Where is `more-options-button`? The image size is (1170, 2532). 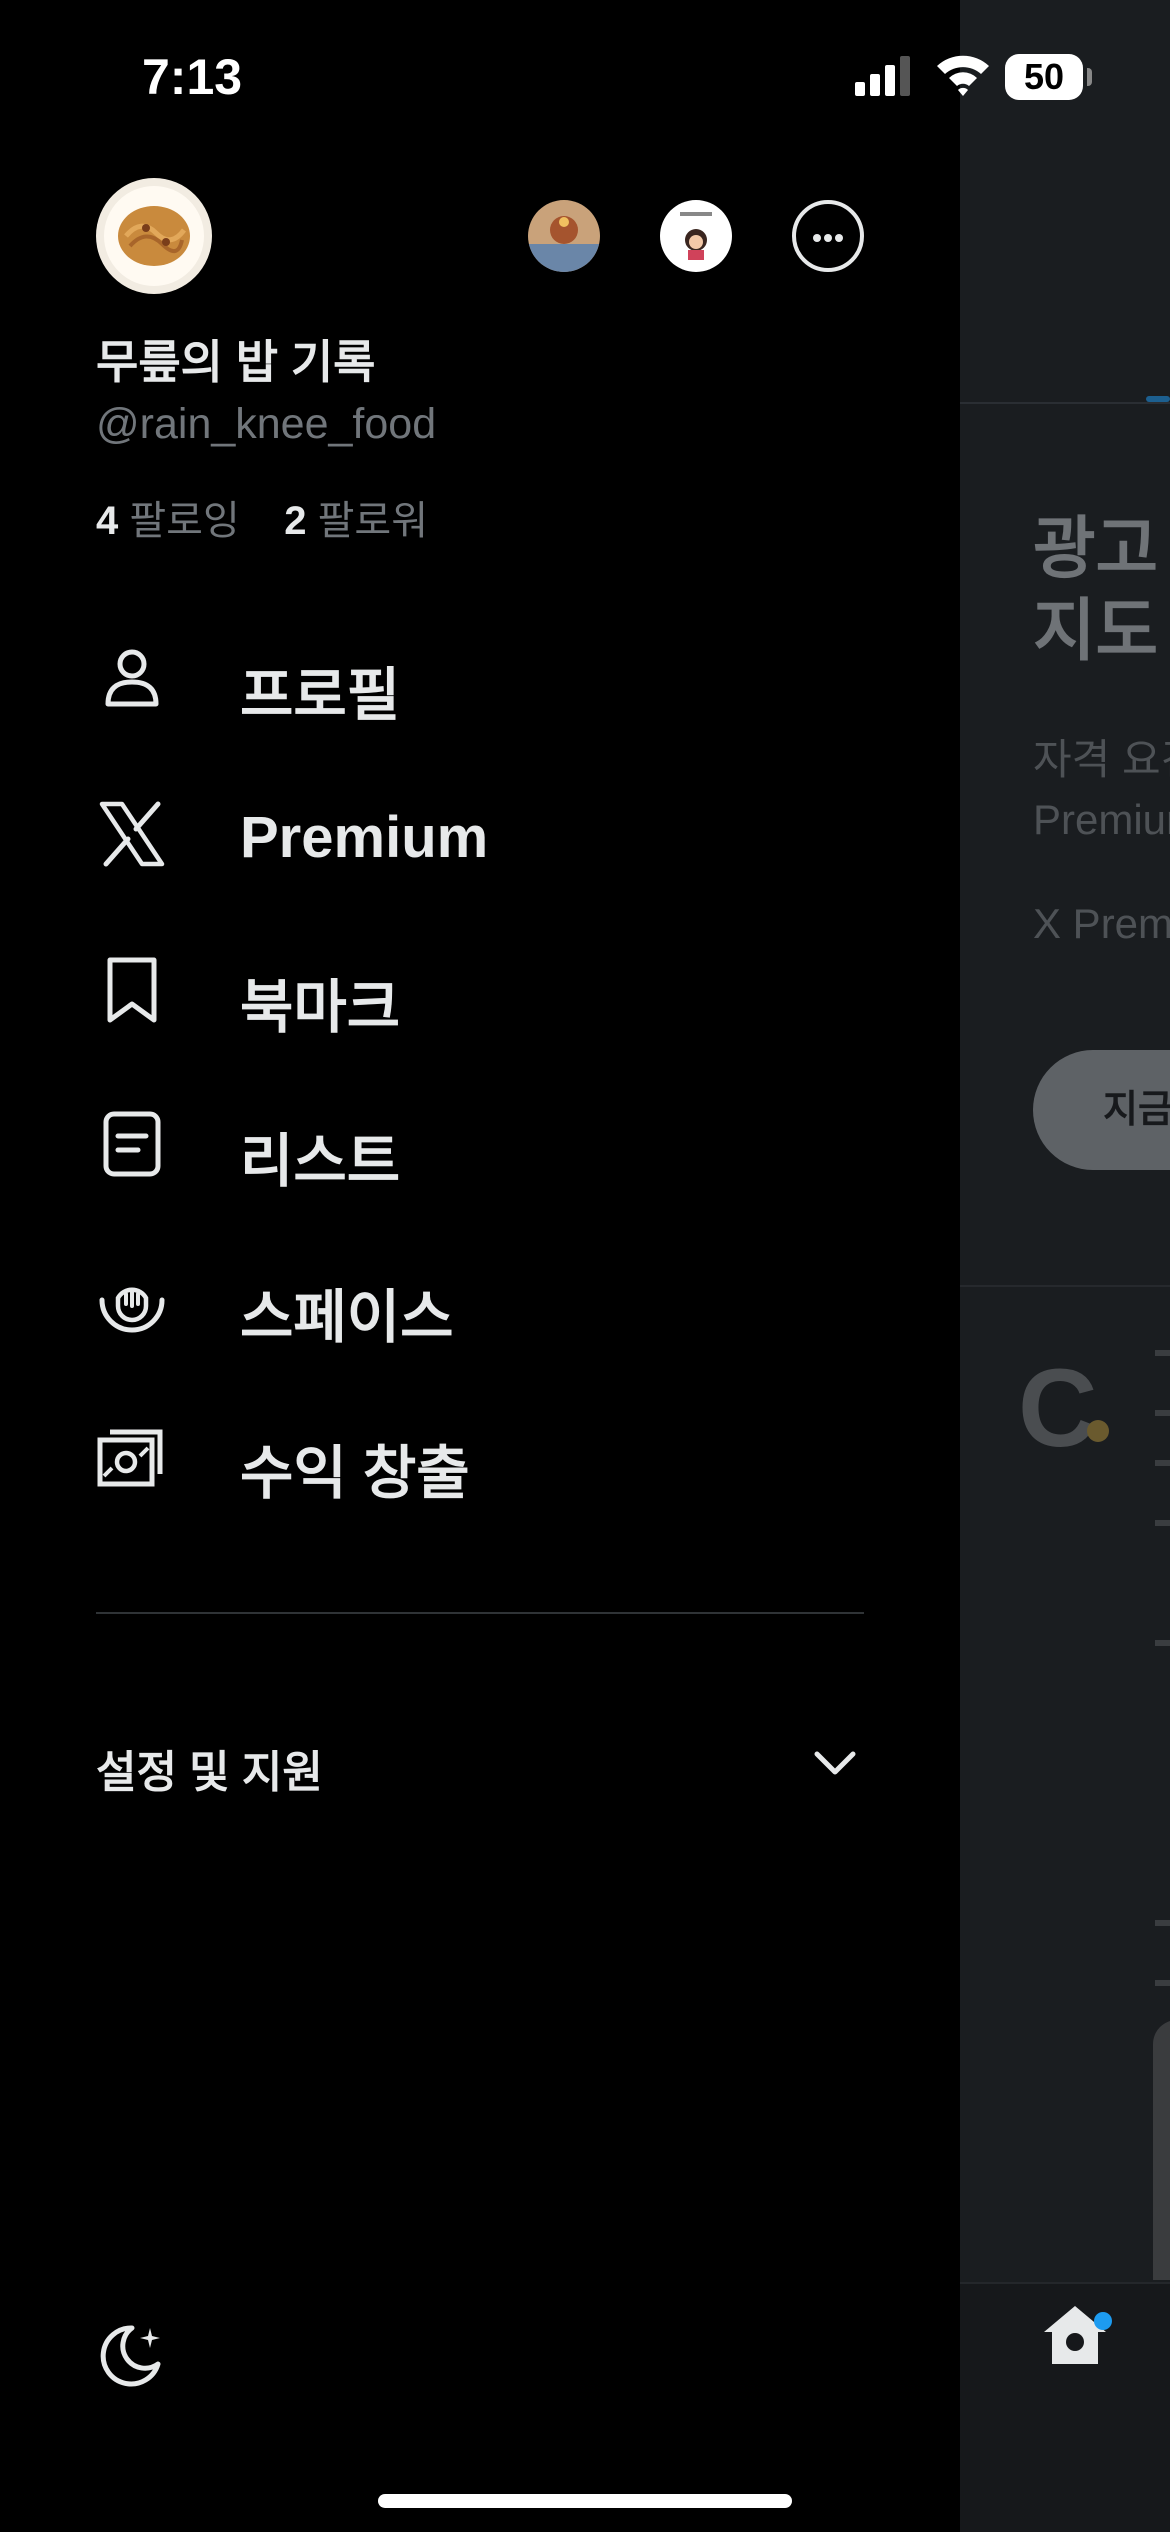
more-options-button is located at coordinates (828, 236).